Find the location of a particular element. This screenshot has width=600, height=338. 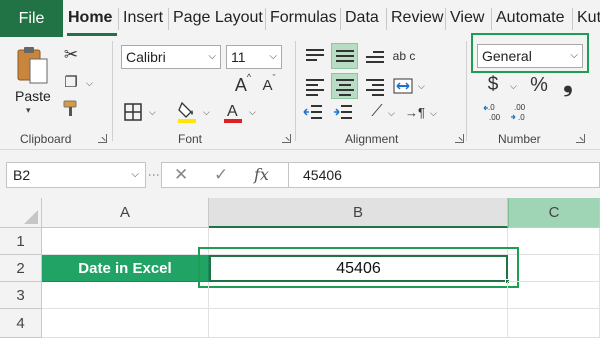

orientation-button: ab c is located at coordinates (404, 56).